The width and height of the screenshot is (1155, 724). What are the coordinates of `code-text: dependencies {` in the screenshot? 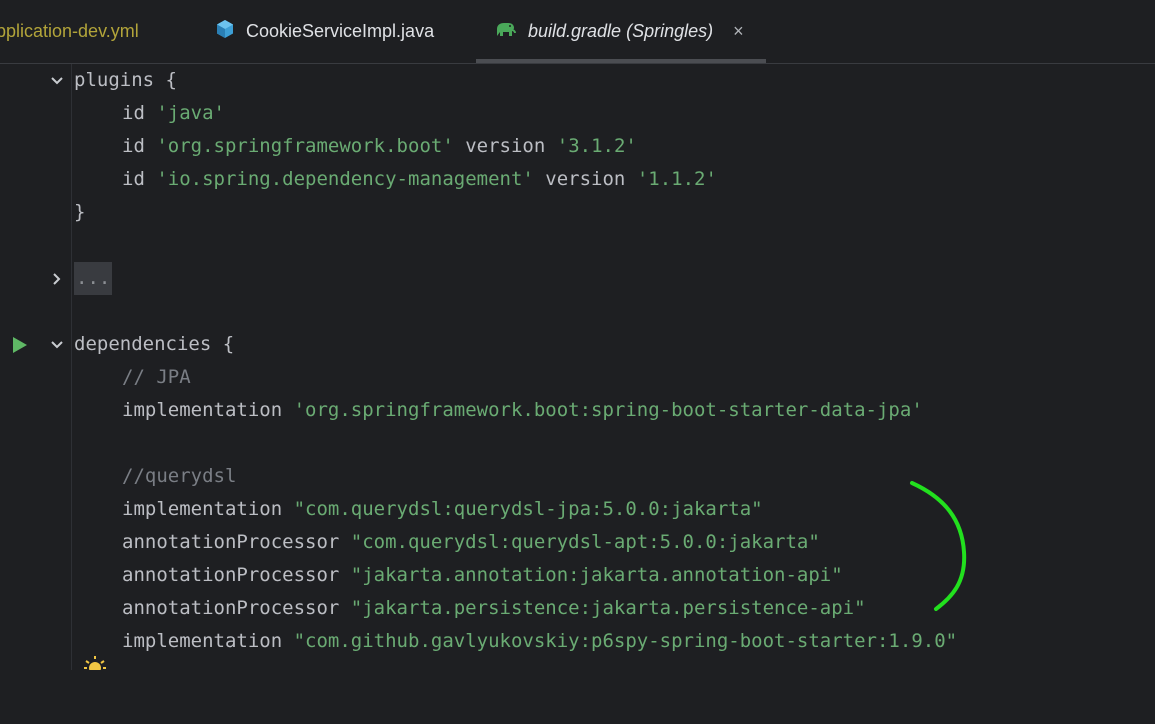 It's located at (154, 344).